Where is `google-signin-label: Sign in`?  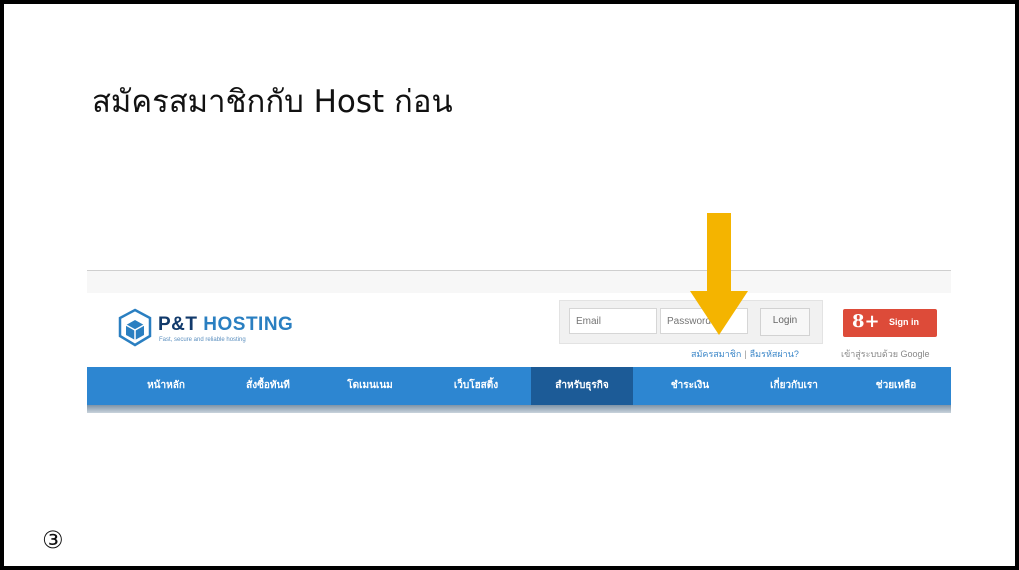
google-signin-label: Sign in is located at coordinates (904, 322).